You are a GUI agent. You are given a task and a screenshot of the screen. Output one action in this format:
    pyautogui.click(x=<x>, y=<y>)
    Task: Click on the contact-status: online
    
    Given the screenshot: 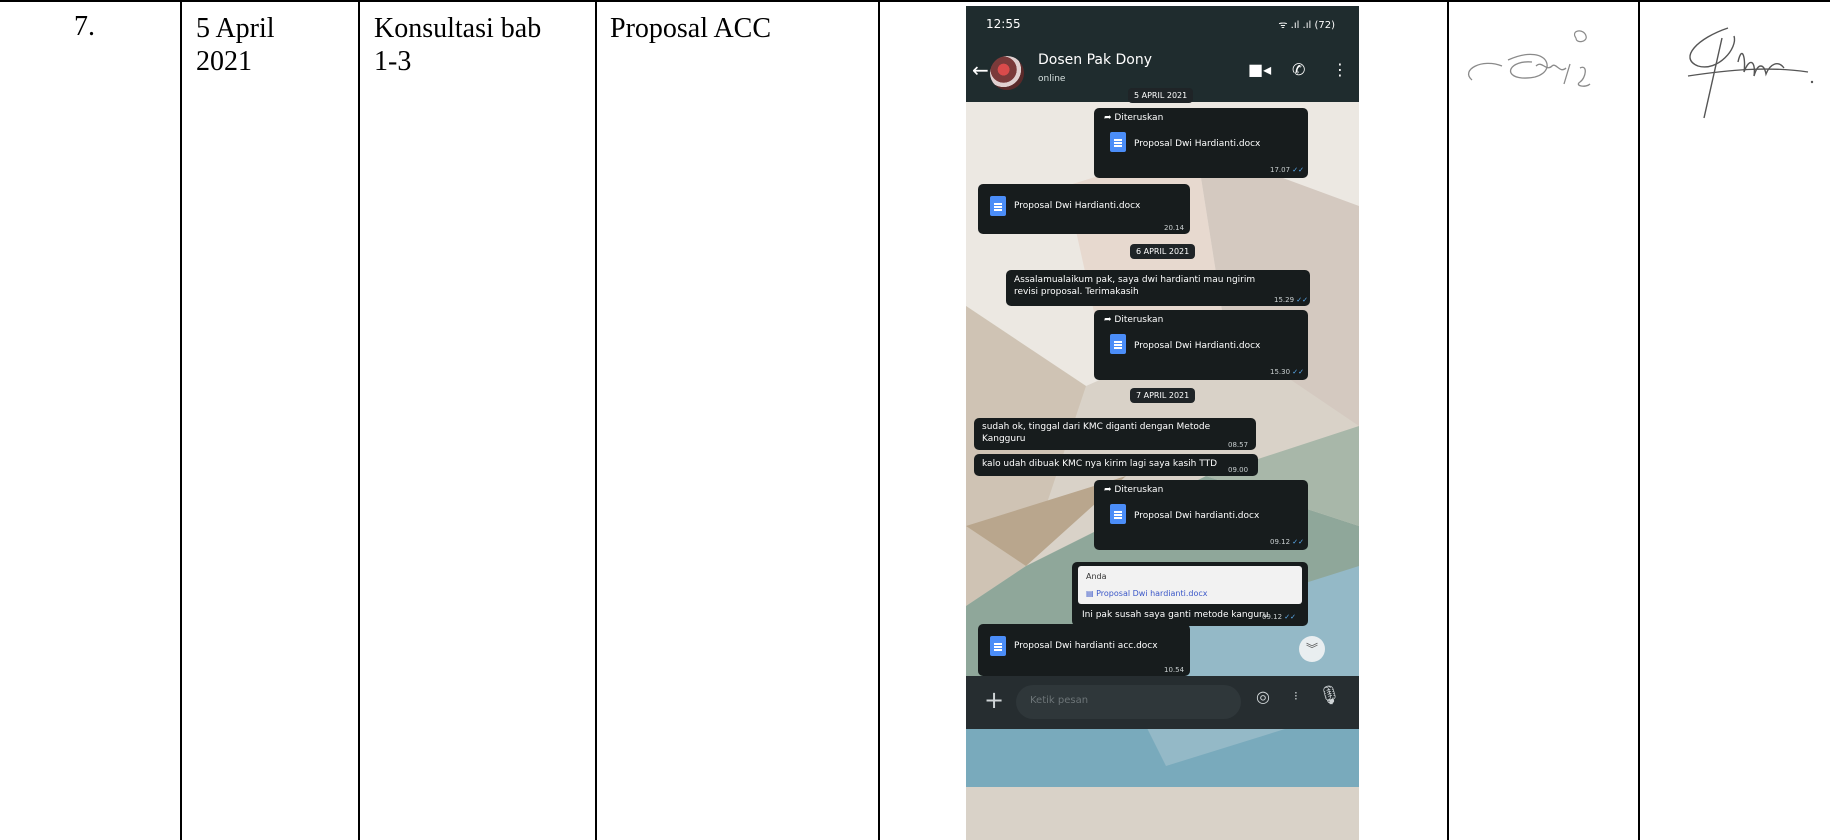 What is the action you would take?
    pyautogui.click(x=1052, y=79)
    